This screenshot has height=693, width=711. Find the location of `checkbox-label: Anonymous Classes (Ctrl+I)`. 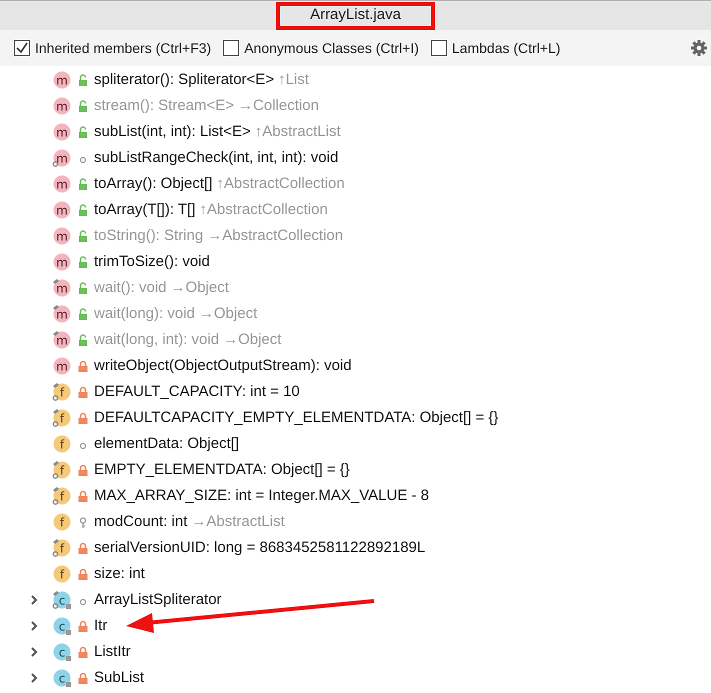

checkbox-label: Anonymous Classes (Ctrl+I) is located at coordinates (331, 48).